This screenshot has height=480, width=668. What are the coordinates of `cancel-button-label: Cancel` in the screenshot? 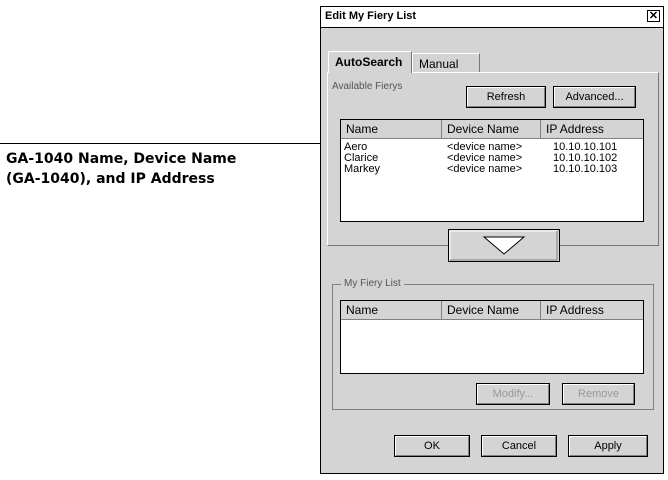 It's located at (519, 446).